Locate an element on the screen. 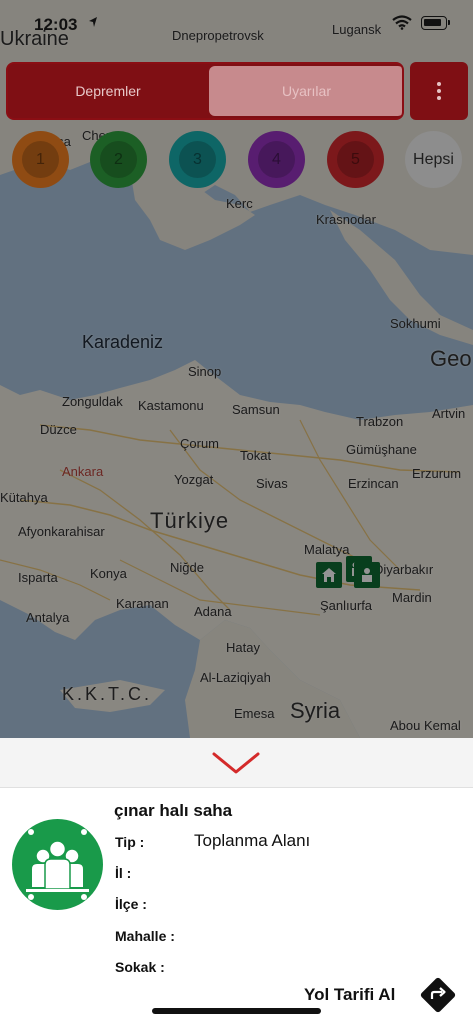  magnitude-filter-2: 2 is located at coordinates (118, 159).